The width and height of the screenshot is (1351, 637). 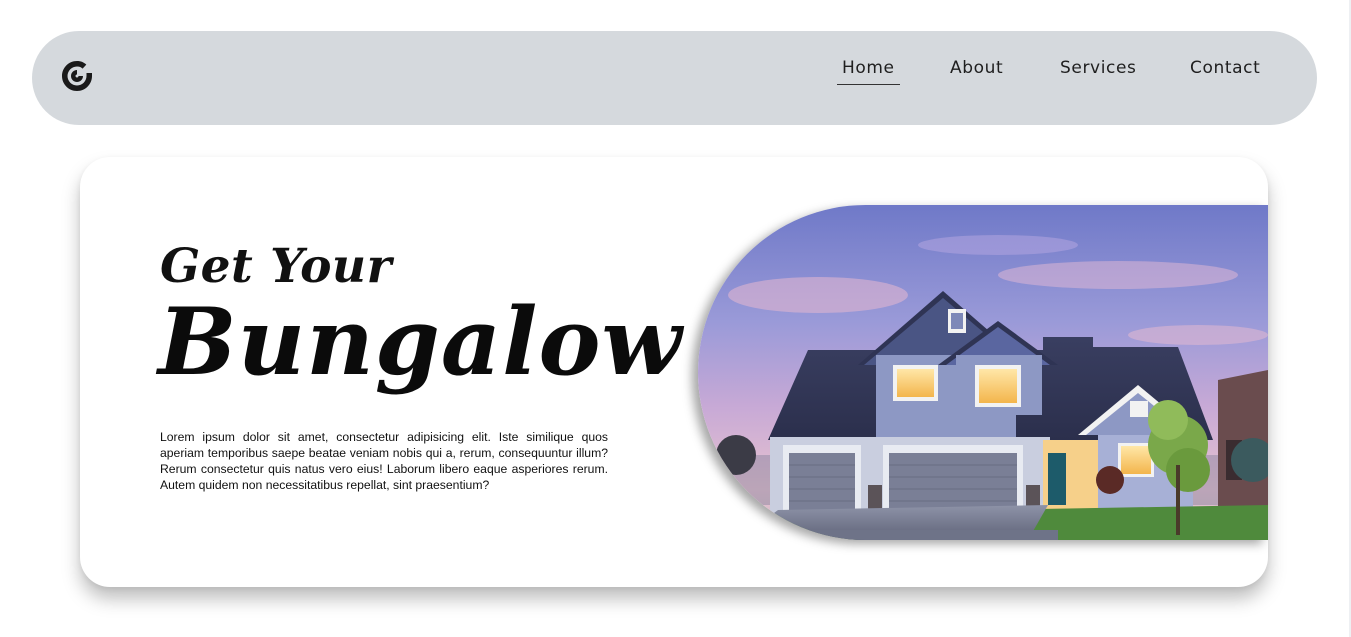 I want to click on nav-link-services: Services, so click(x=1098, y=71).